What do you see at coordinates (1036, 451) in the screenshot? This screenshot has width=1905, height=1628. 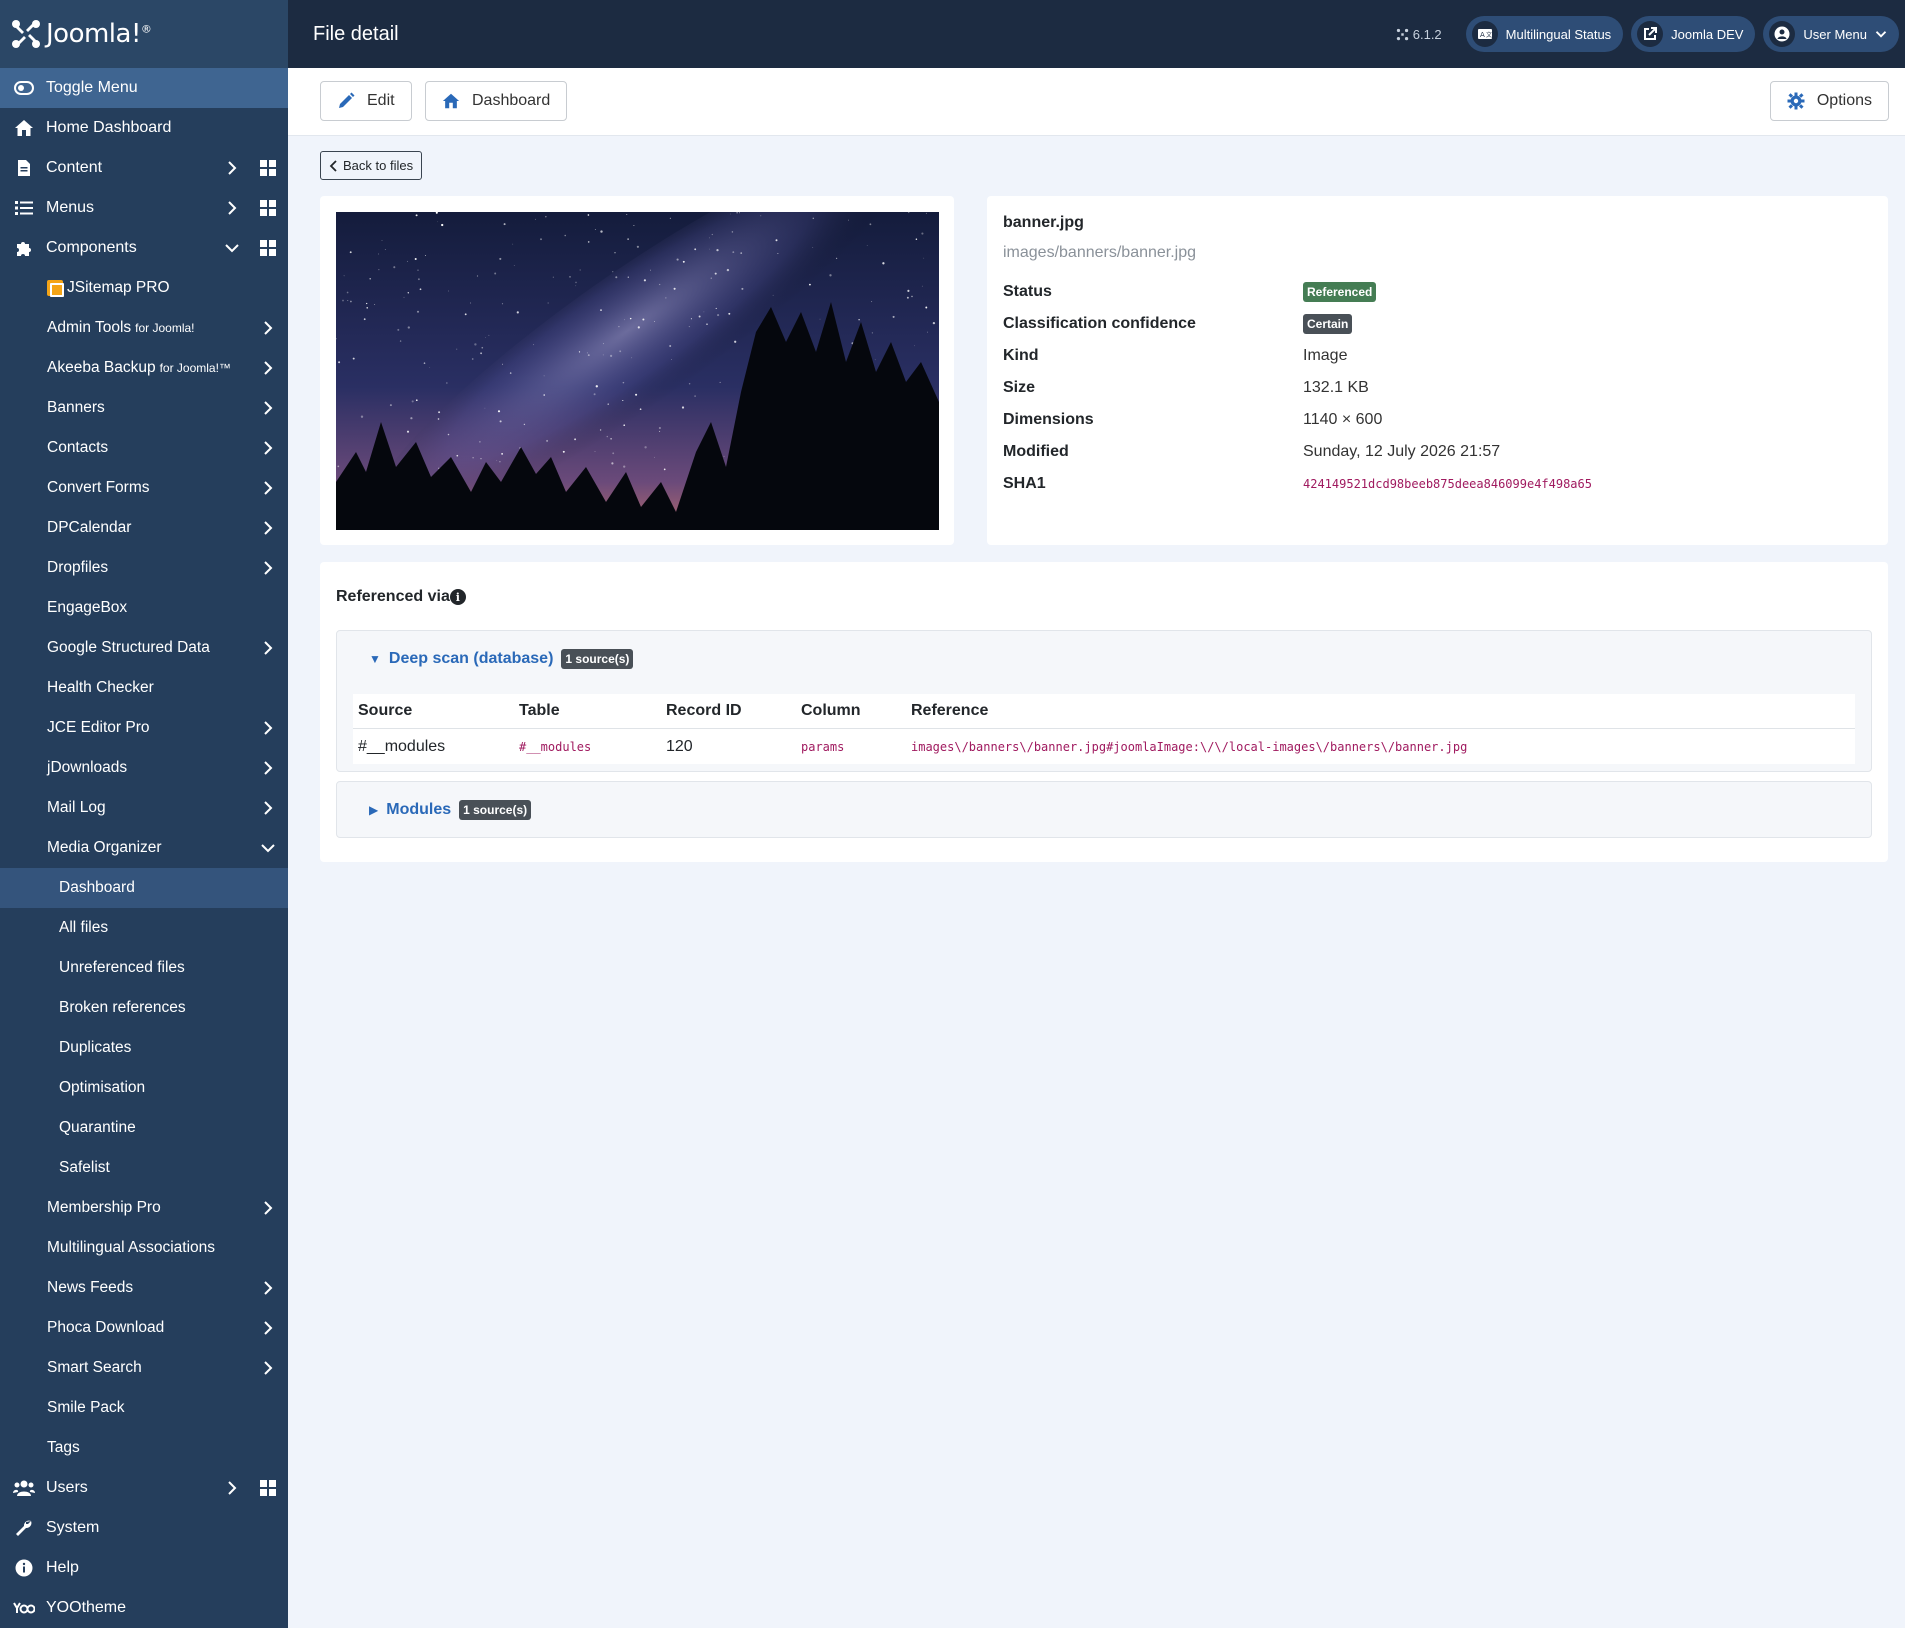 I see `detail-label: Modified` at bounding box center [1036, 451].